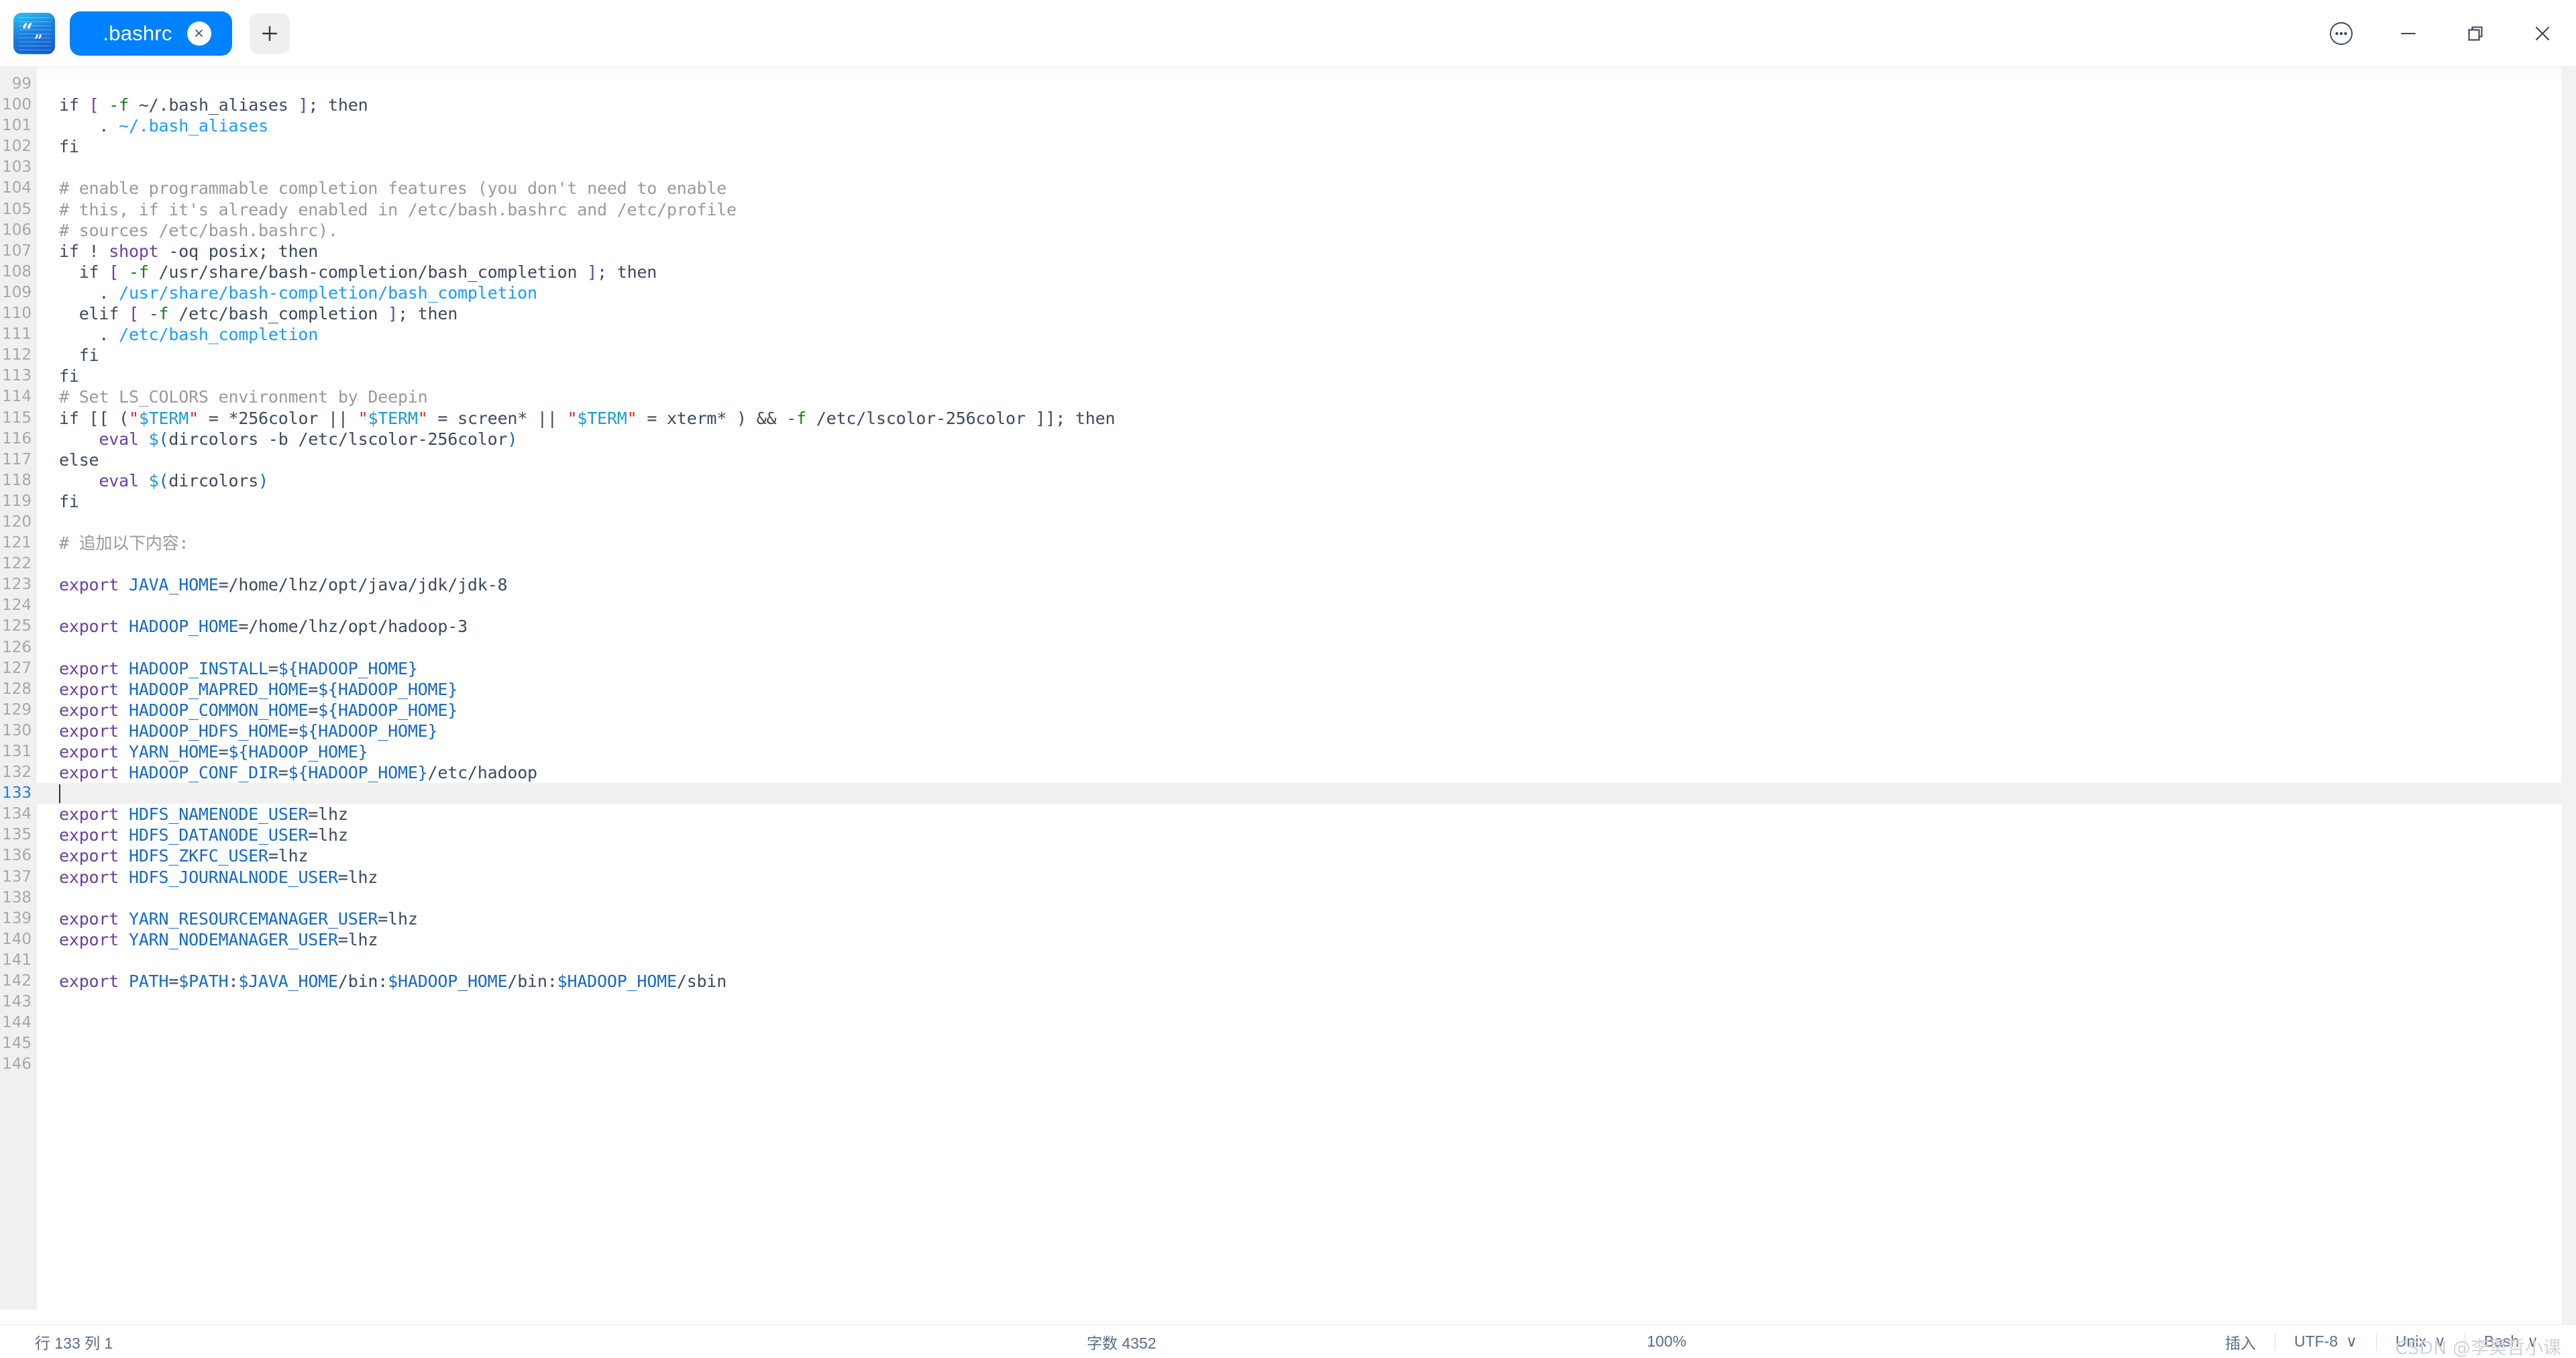 This screenshot has width=2576, height=1358. Describe the element at coordinates (313, 710) in the screenshot. I see `code-token: =` at that location.